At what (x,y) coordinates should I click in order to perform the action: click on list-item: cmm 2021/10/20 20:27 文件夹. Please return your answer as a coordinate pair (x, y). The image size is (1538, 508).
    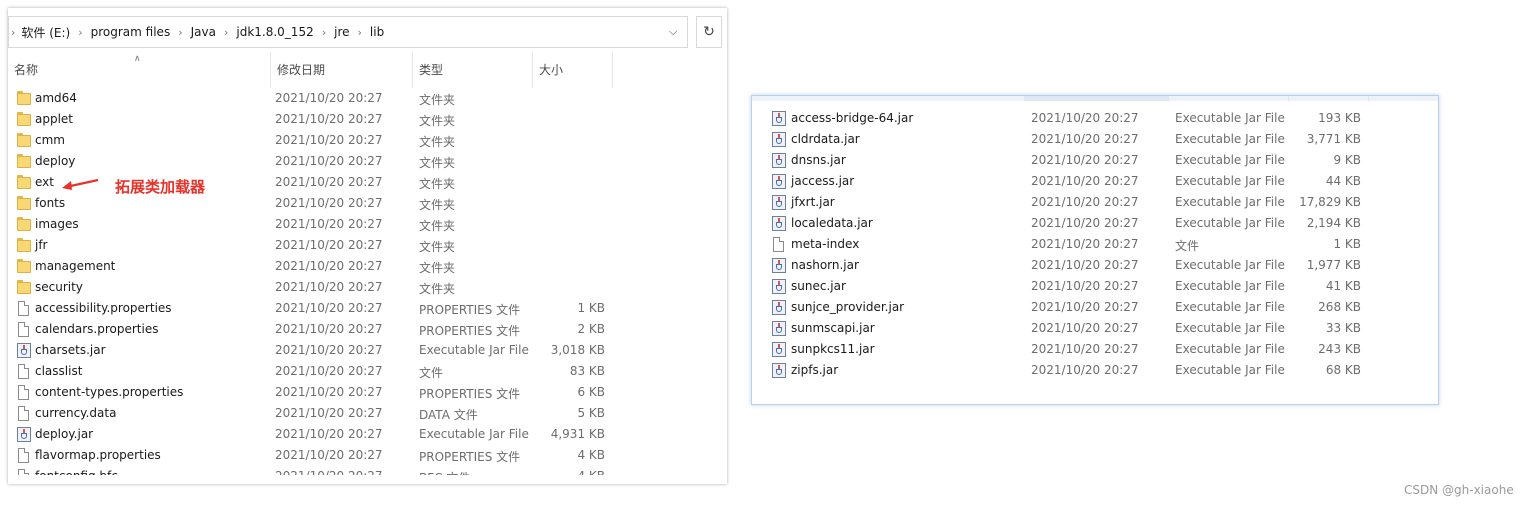
    Looking at the image, I should click on (367, 140).